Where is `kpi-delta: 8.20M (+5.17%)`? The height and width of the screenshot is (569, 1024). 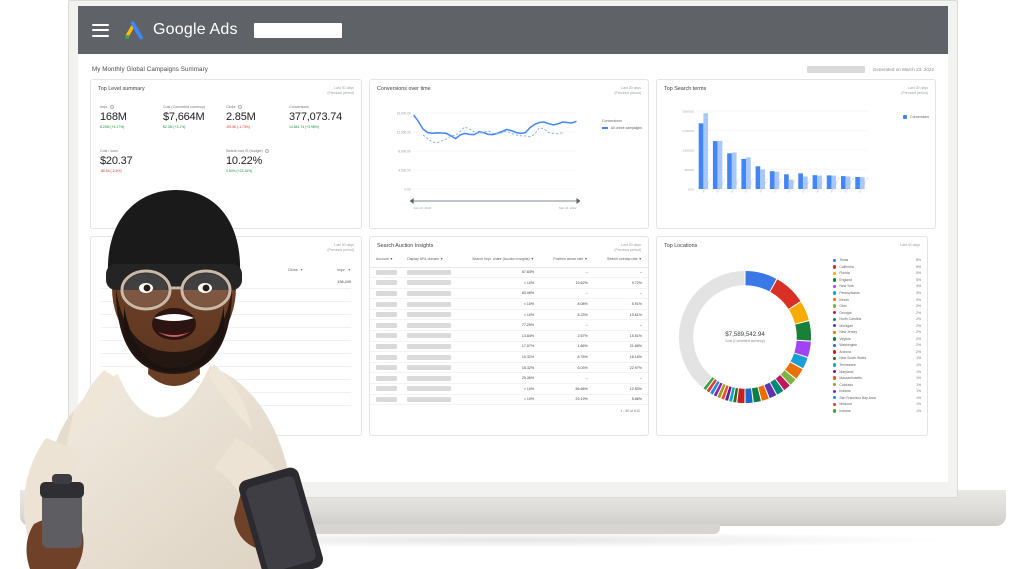
kpi-delta: 8.20M (+5.17%) is located at coordinates (112, 127).